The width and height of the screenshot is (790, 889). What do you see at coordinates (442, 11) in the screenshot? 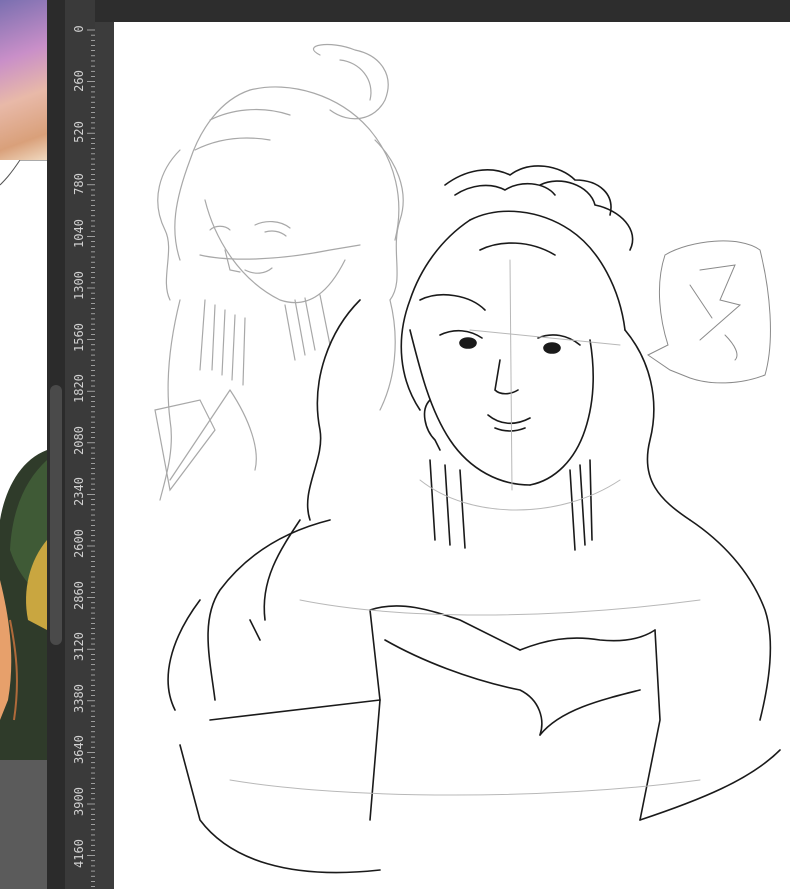
I see `canvas-top-bar` at bounding box center [442, 11].